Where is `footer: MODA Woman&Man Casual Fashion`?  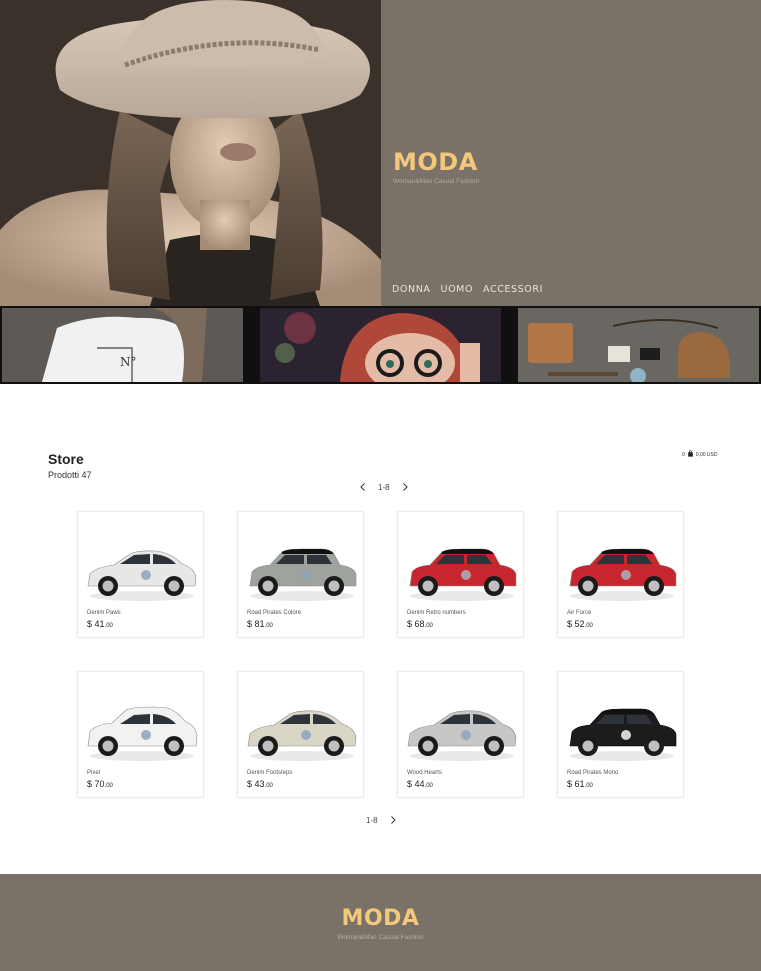 footer: MODA Woman&Man Casual Fashion is located at coordinates (380, 922).